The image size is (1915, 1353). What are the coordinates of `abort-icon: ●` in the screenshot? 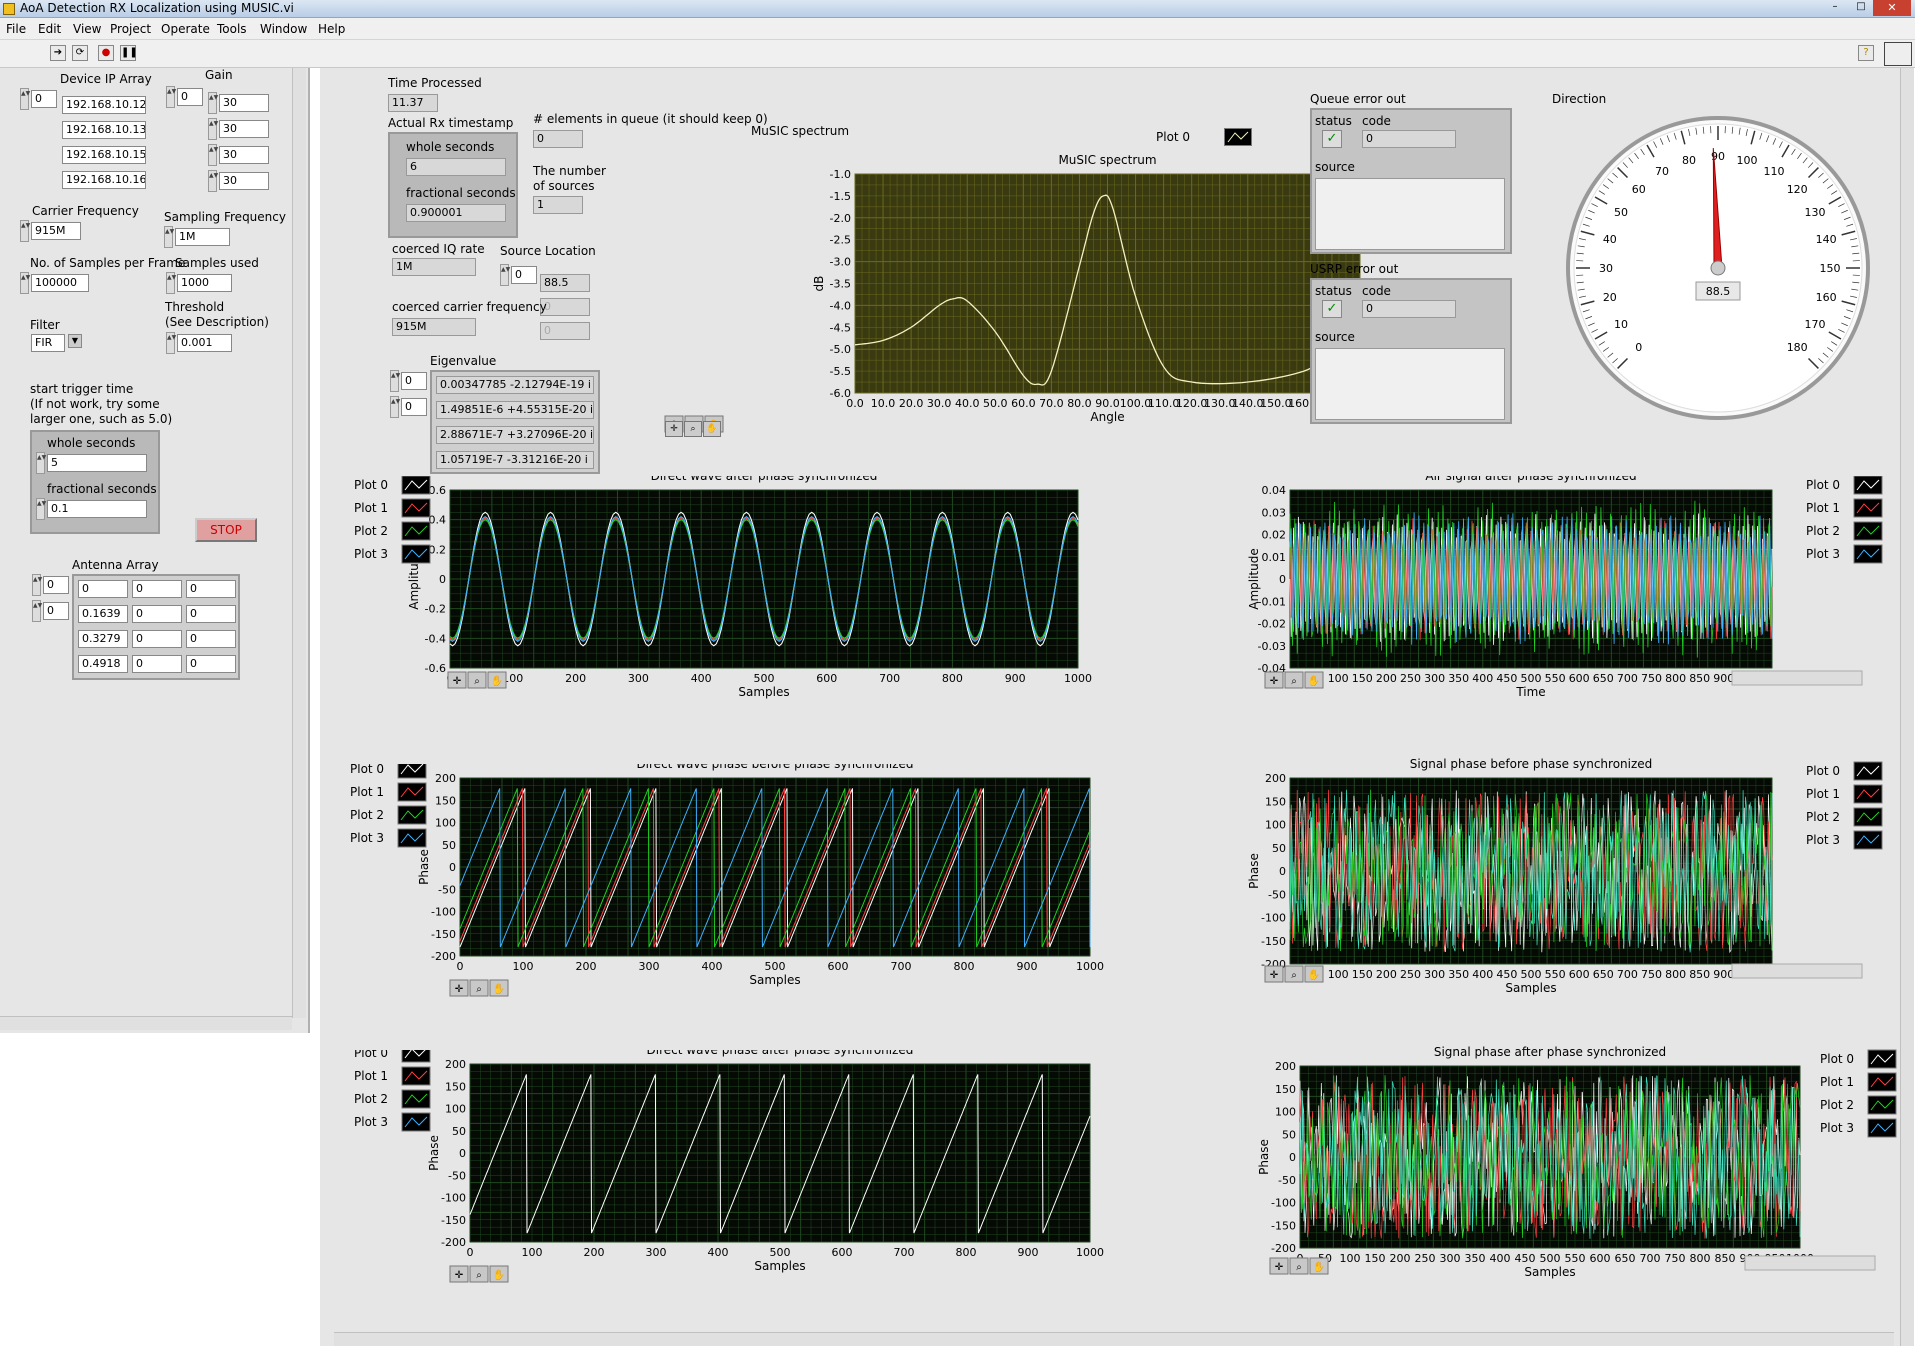 It's located at (106, 53).